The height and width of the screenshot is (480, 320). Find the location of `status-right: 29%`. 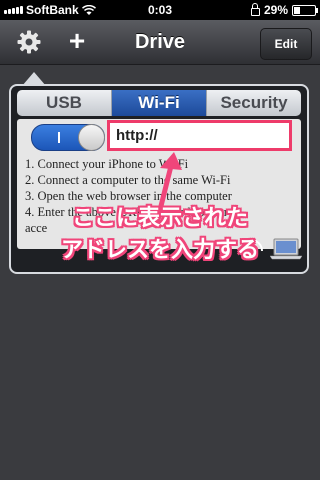

status-right: 29% is located at coordinates (284, 9).